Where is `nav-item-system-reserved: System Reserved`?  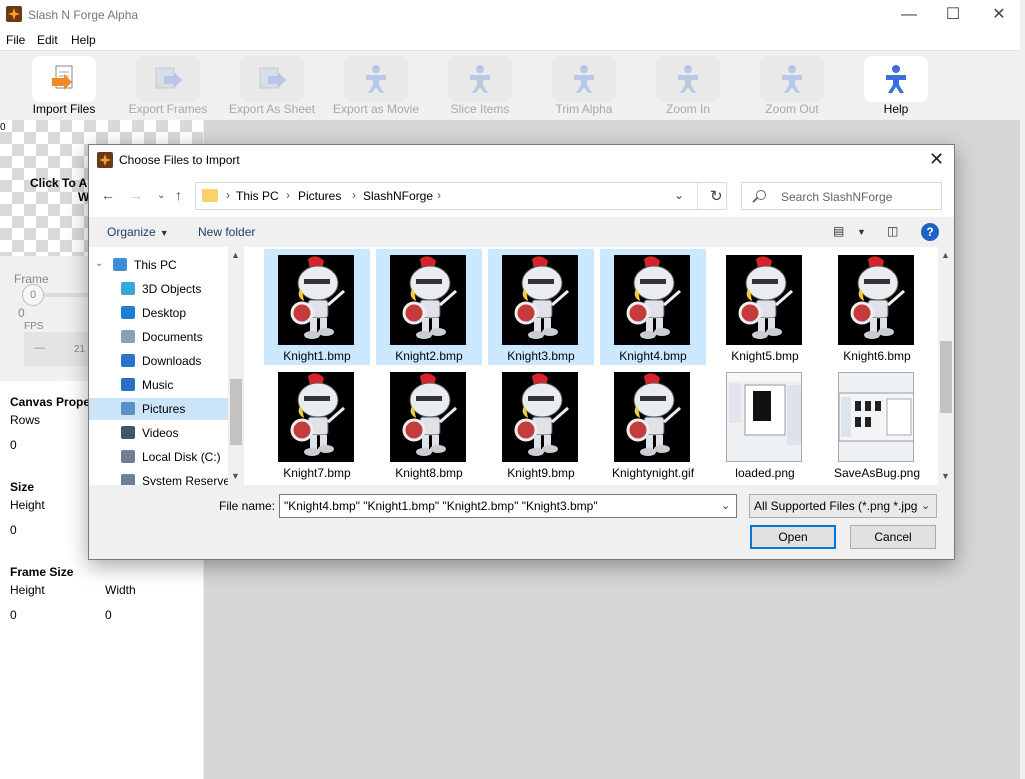 nav-item-system-reserved: System Reserved is located at coordinates (163, 477).